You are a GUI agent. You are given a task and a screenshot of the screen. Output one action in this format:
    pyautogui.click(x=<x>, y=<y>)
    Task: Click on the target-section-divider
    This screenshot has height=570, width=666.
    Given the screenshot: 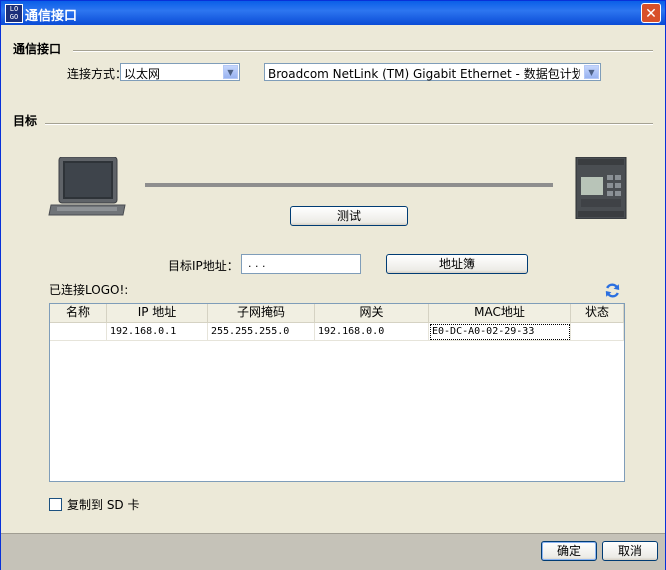 What is the action you would take?
    pyautogui.click(x=349, y=124)
    